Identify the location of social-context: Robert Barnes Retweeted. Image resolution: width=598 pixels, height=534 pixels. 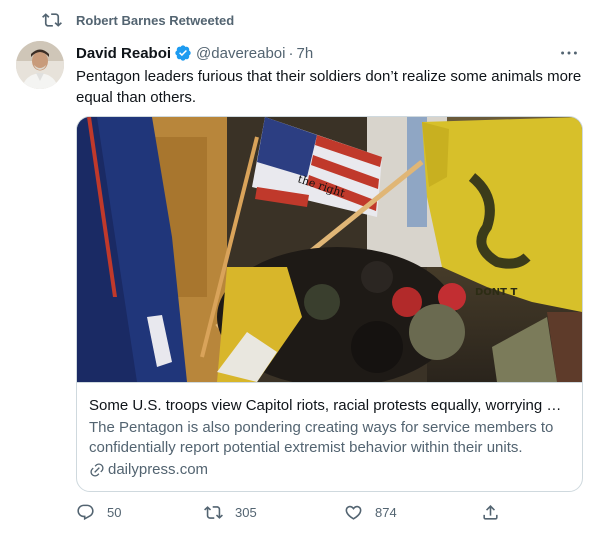
(138, 20).